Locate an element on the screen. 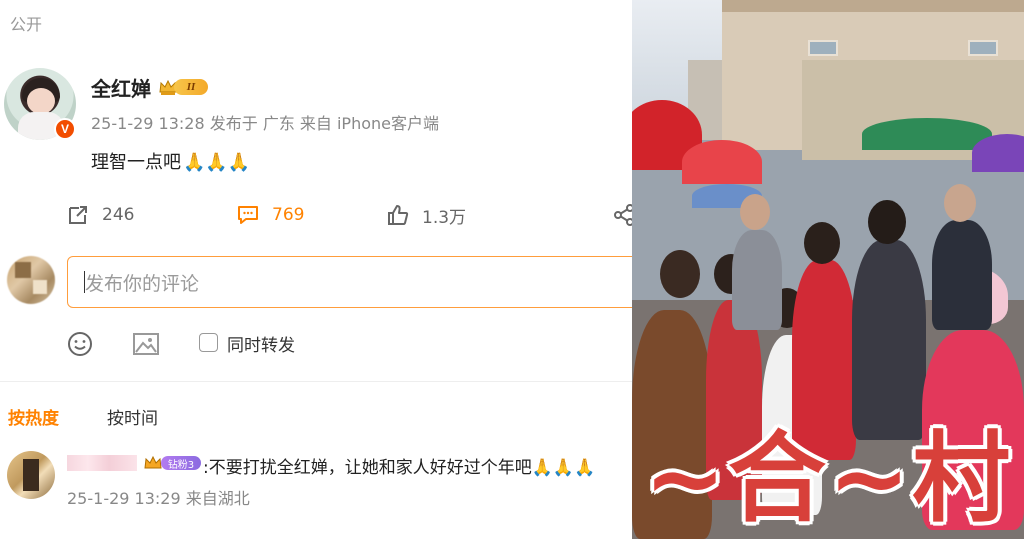  repost-icon is located at coordinates (78, 215).